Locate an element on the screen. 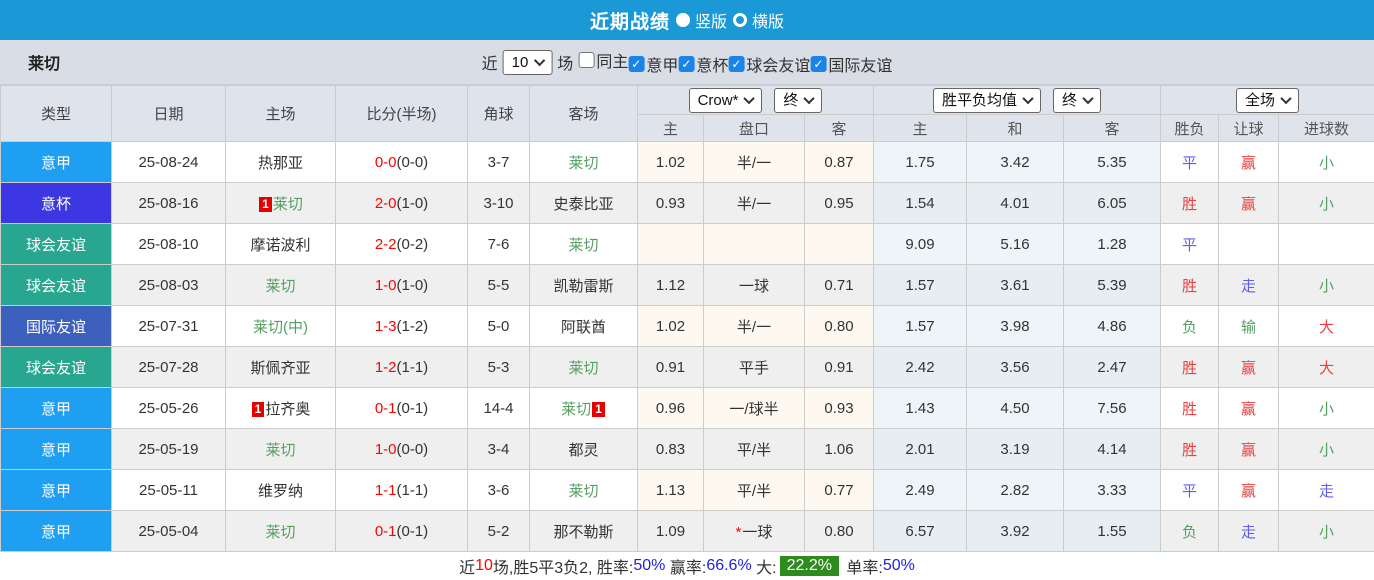 Image resolution: width=1374 pixels, height=580 pixels. filter-item: ✓球会友谊 is located at coordinates (769, 64).